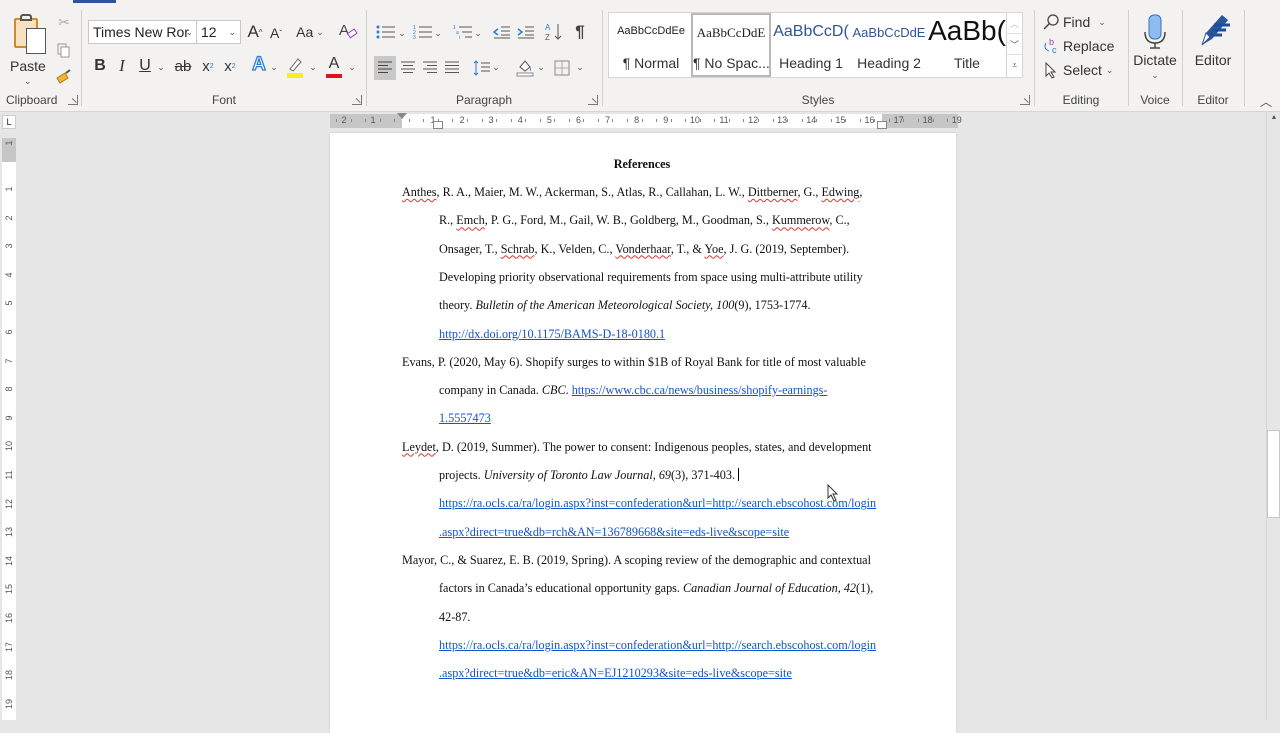  Describe the element at coordinates (209, 32) in the screenshot. I see `font-size-value: 12` at that location.